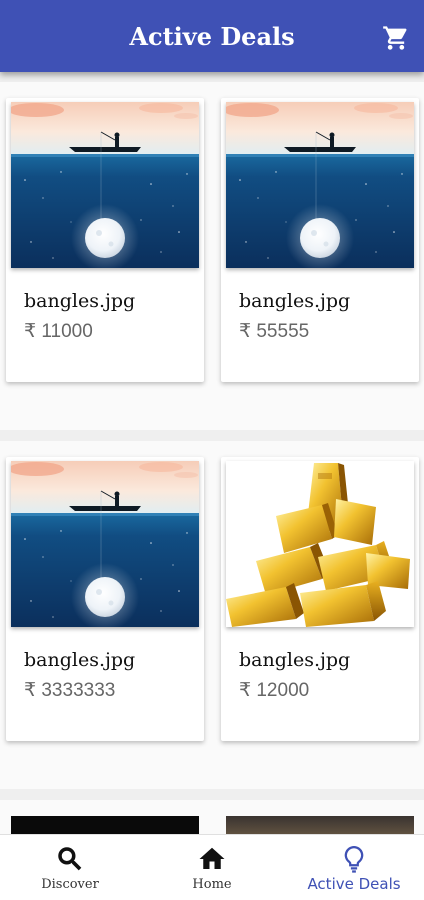 The height and width of the screenshot is (900, 424). I want to click on nav-home: Home, so click(212, 867).